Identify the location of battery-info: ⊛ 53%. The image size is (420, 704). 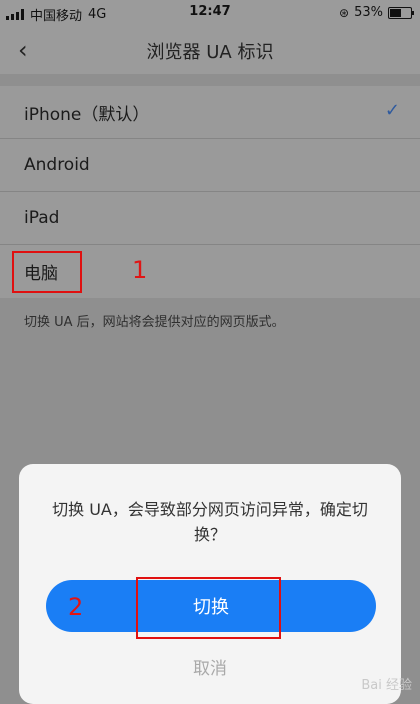
(376, 12).